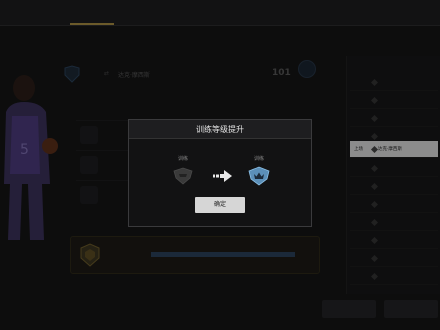 The image size is (440, 330). Describe the element at coordinates (258, 159) in the screenshot. I see `to-level-label: 训练` at that location.